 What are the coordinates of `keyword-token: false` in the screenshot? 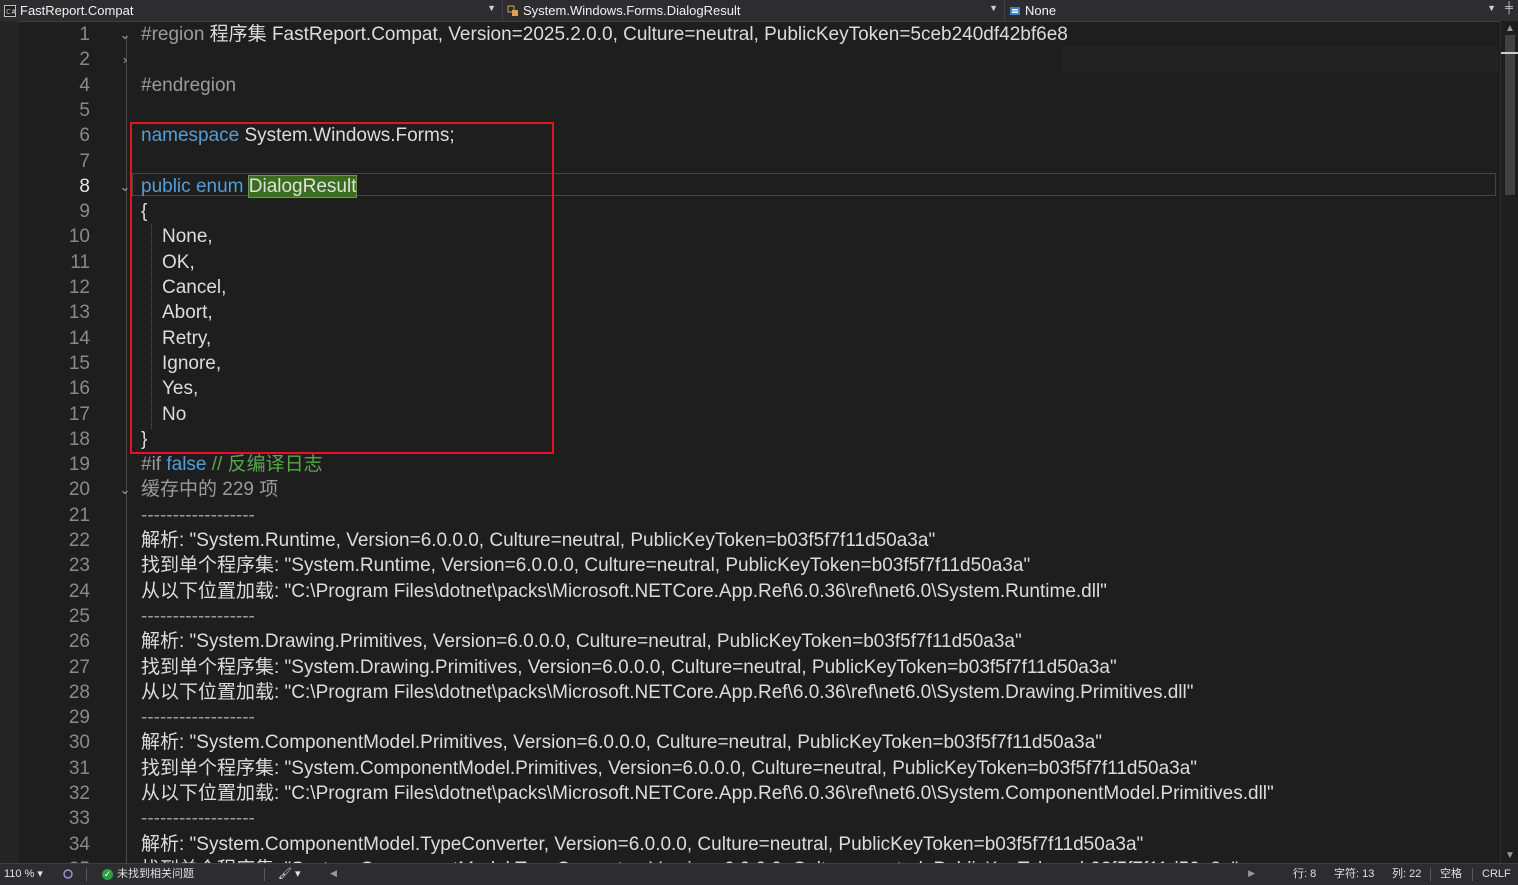 It's located at (186, 465).